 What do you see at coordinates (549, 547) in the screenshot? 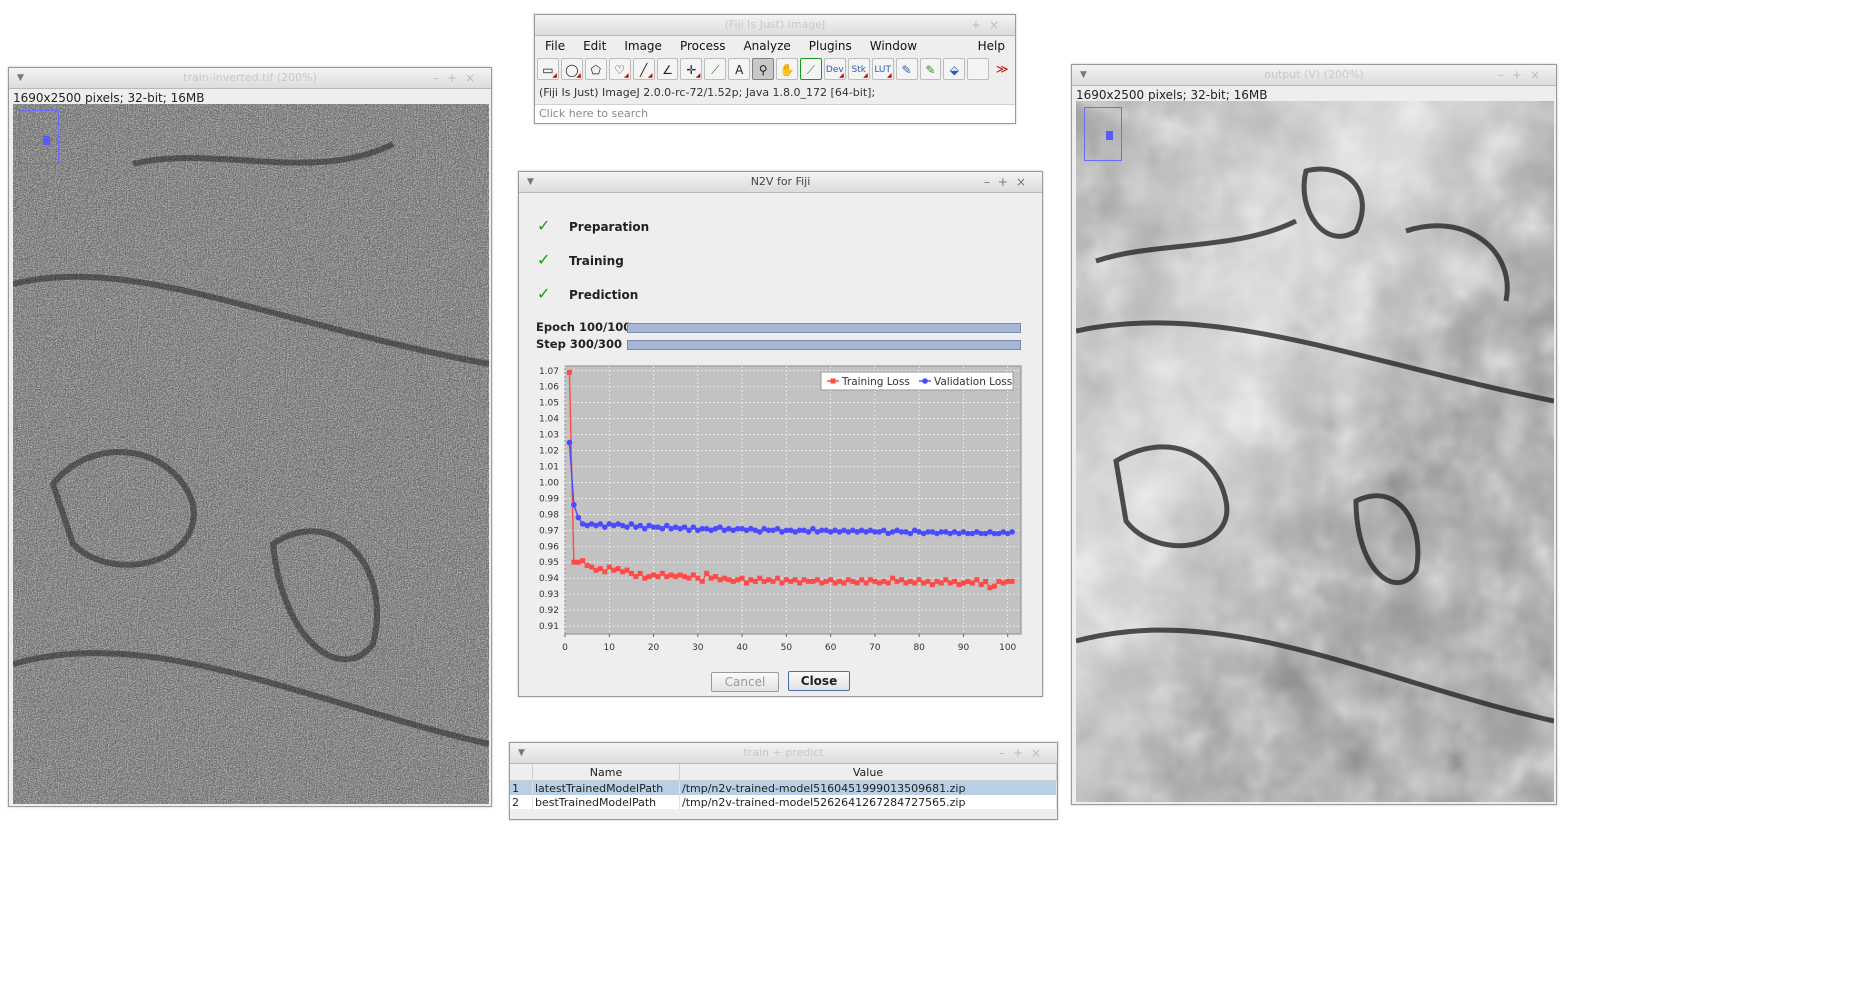
I see `y-tick-label: 0.96` at bounding box center [549, 547].